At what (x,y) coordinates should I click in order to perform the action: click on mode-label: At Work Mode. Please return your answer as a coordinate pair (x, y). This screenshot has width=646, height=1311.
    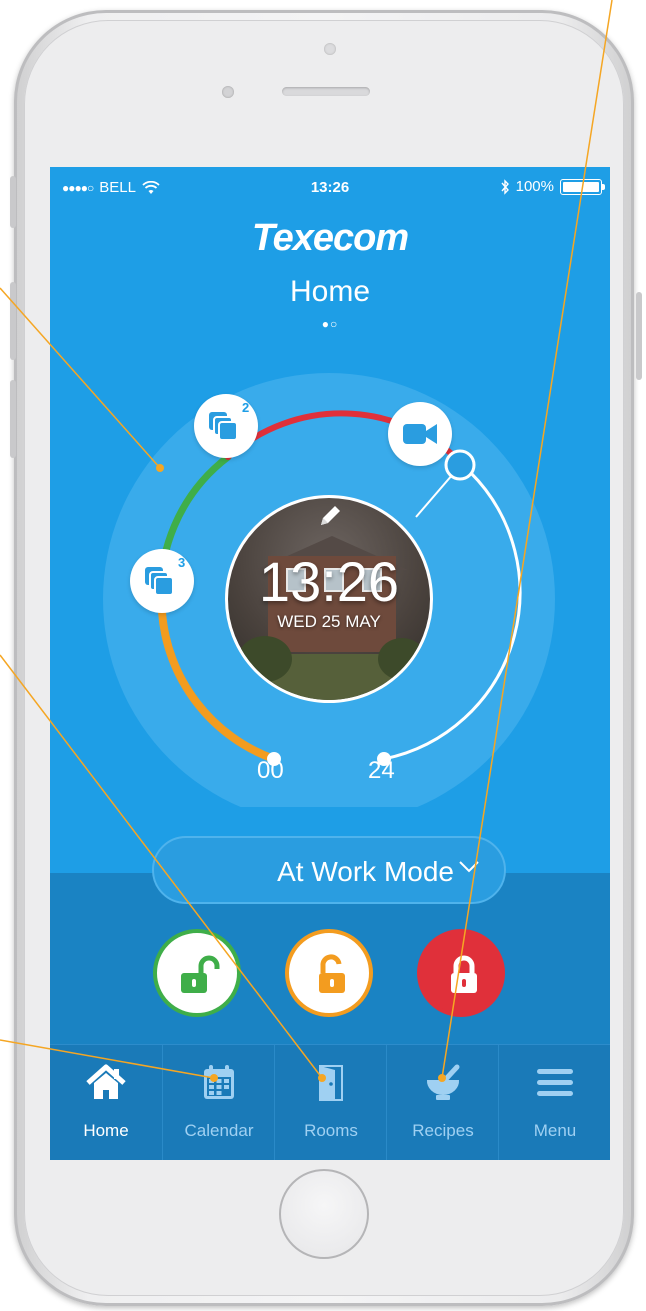
    Looking at the image, I should click on (365, 871).